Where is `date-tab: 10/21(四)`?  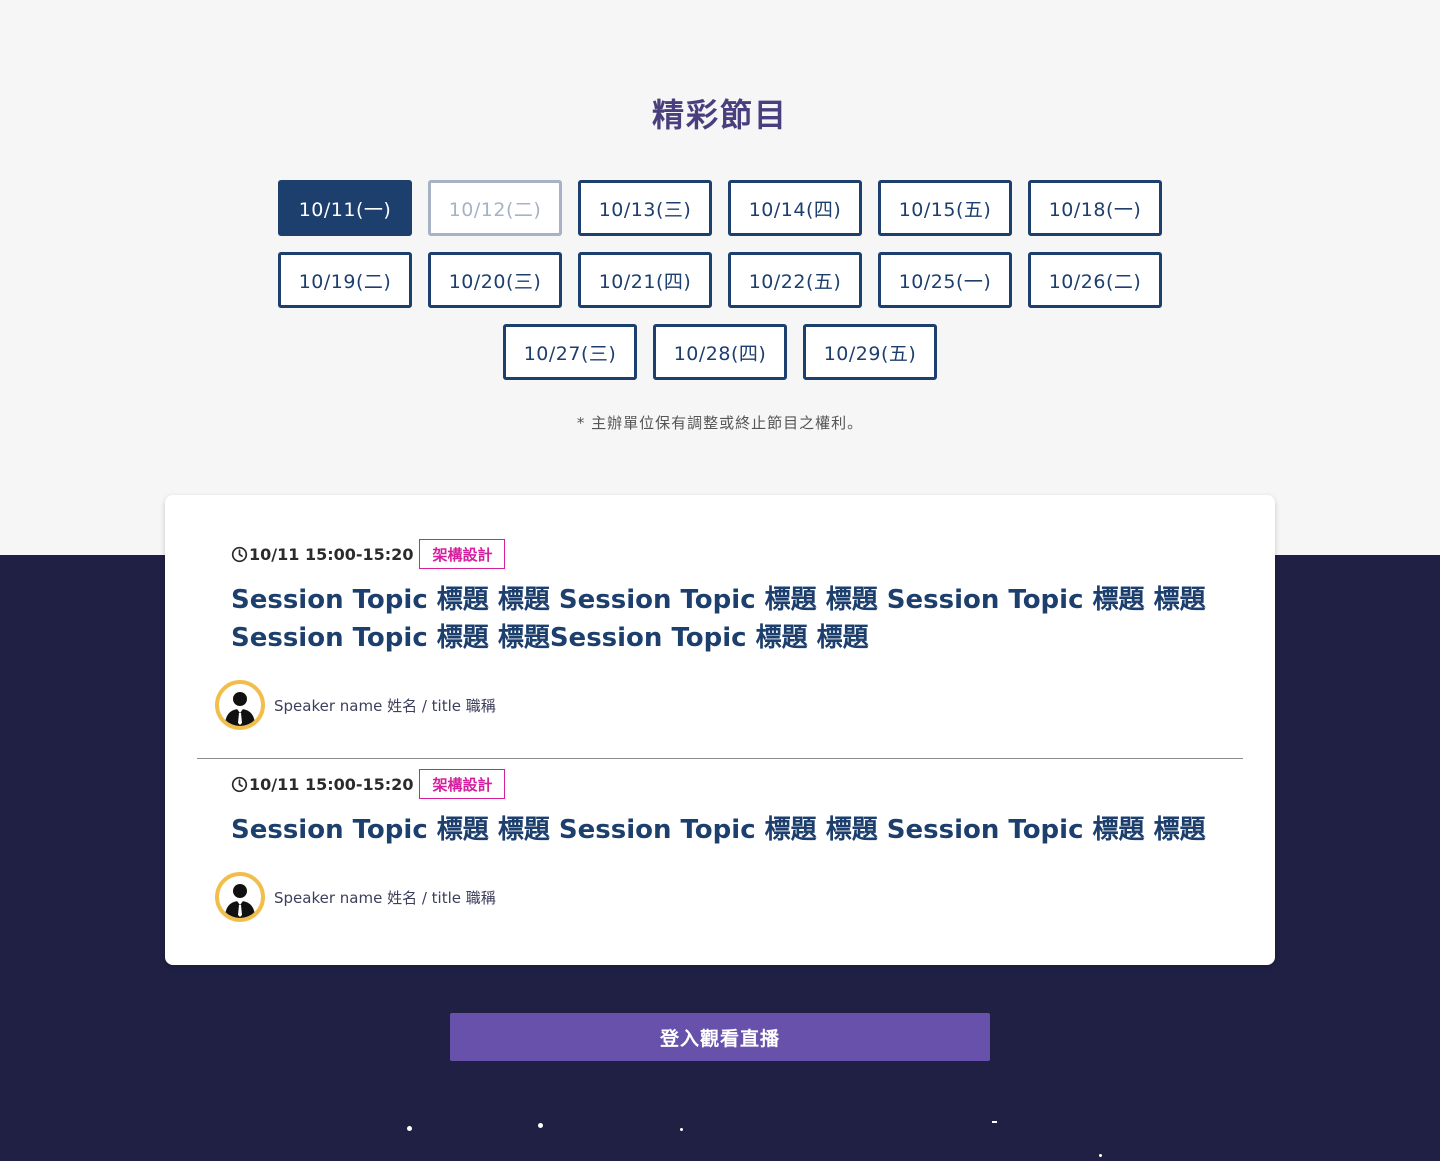
date-tab: 10/21(四) is located at coordinates (645, 280).